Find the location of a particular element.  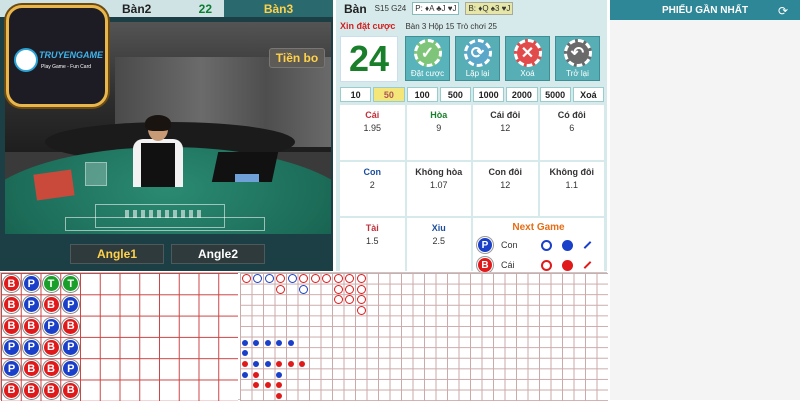

next-game-panel: Next Game P Con B Cái is located at coordinates (538, 245).